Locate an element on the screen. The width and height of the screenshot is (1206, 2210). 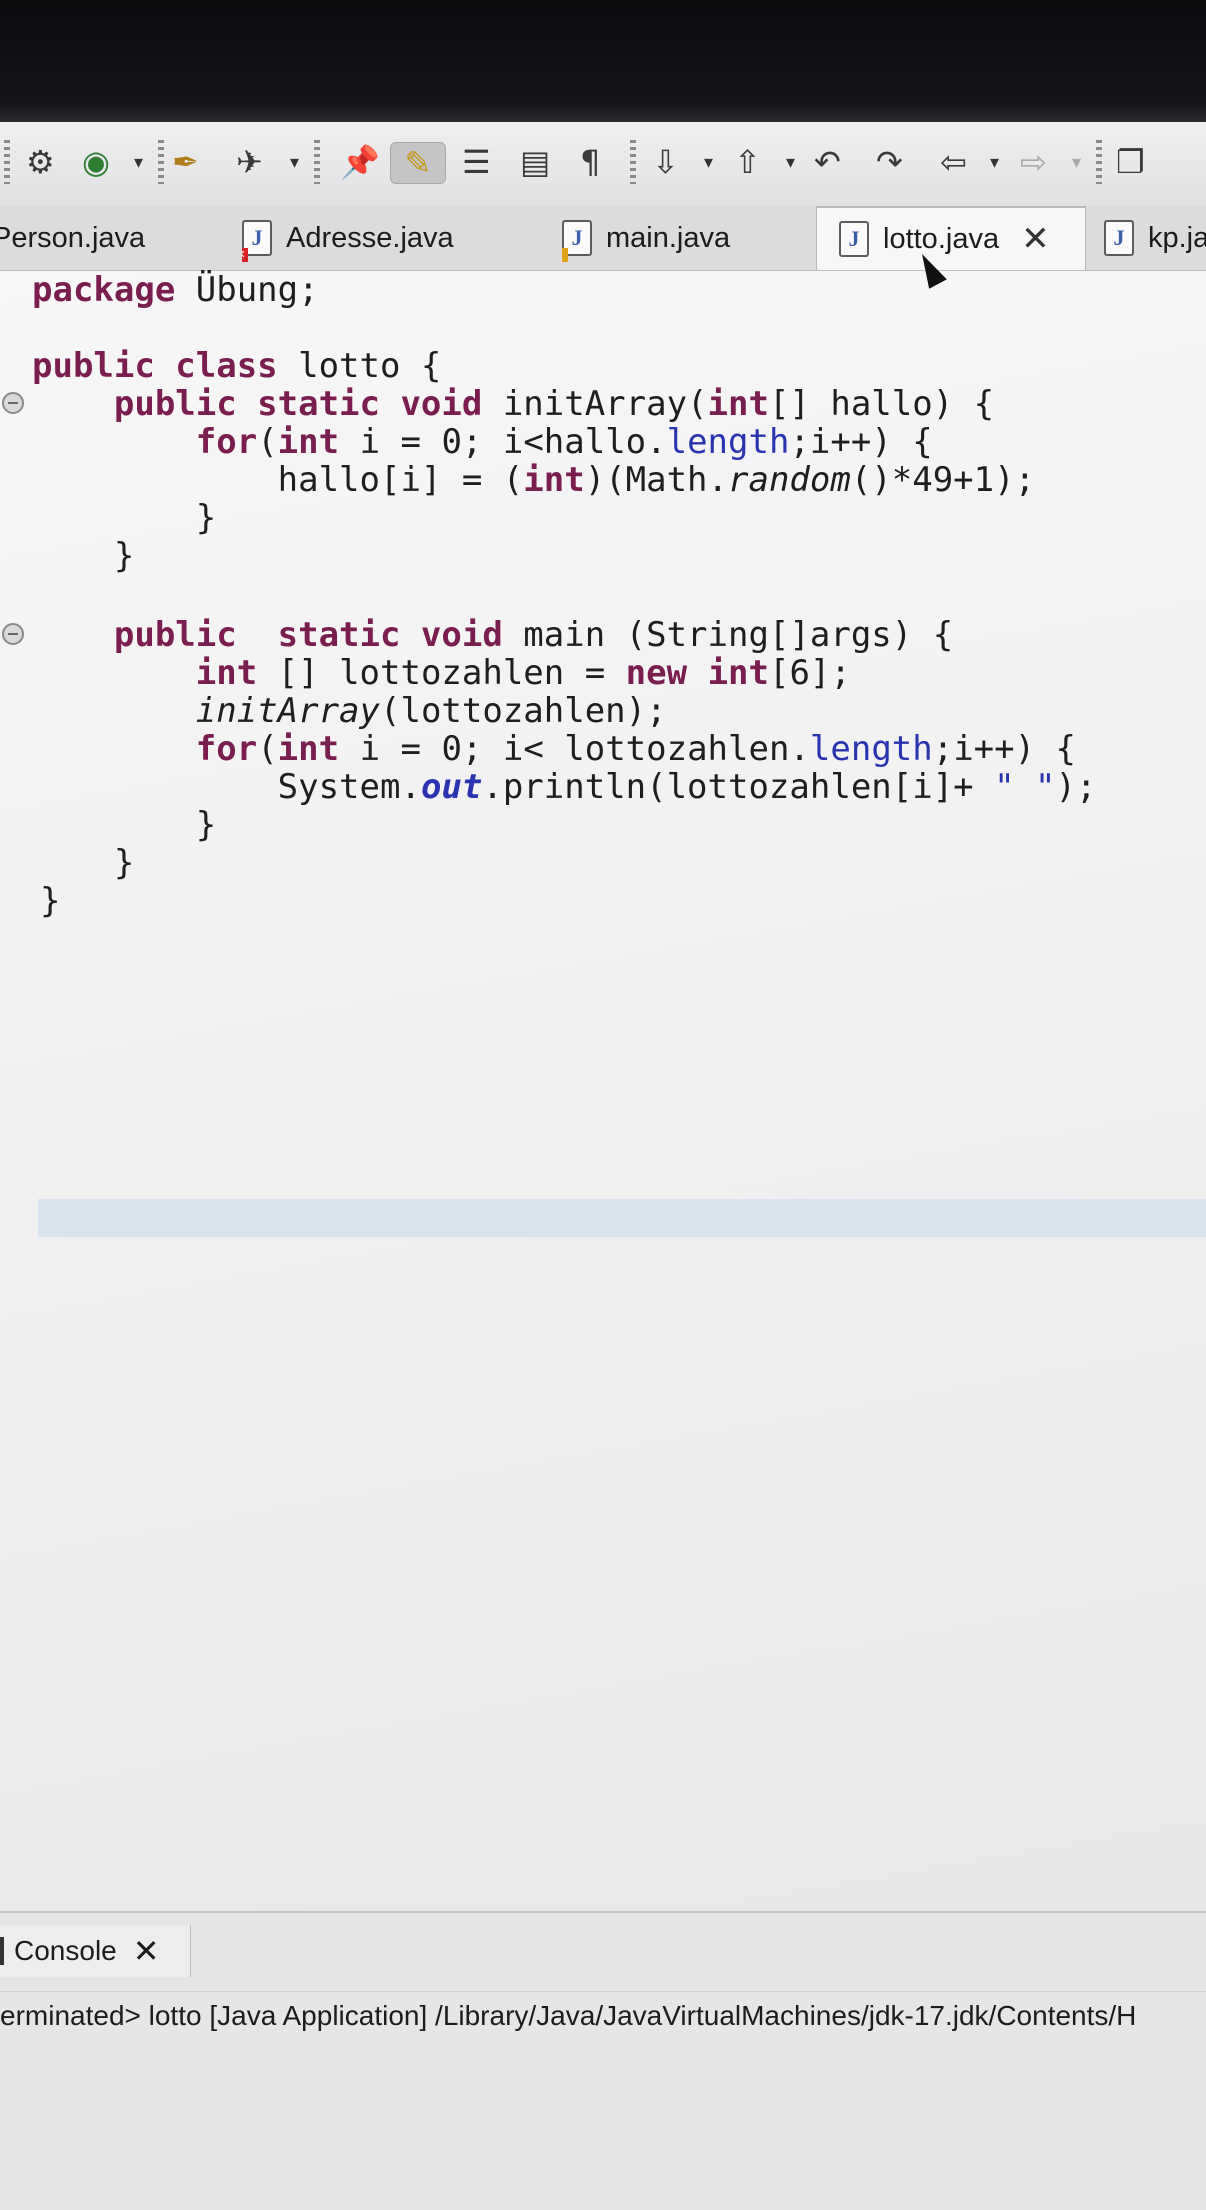
toolbar-grip is located at coordinates (7, 162).